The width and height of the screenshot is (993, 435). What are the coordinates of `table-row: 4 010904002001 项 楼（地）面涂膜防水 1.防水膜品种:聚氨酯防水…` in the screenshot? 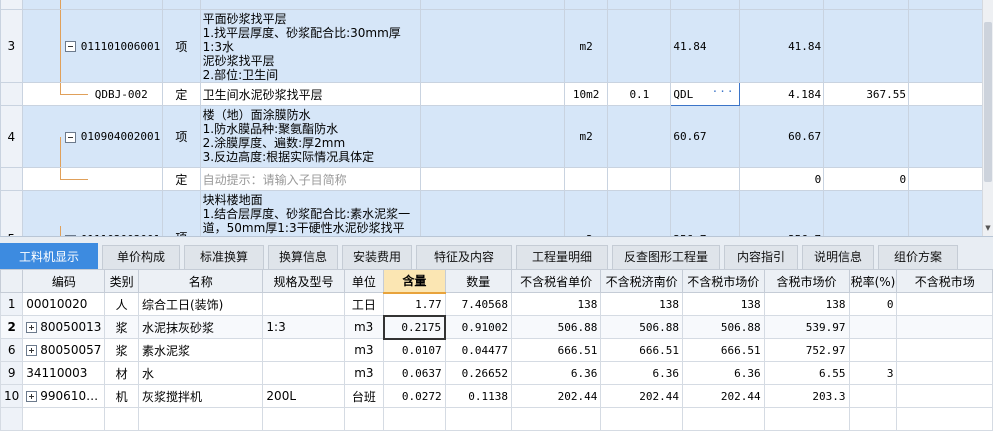 It's located at (496, 136).